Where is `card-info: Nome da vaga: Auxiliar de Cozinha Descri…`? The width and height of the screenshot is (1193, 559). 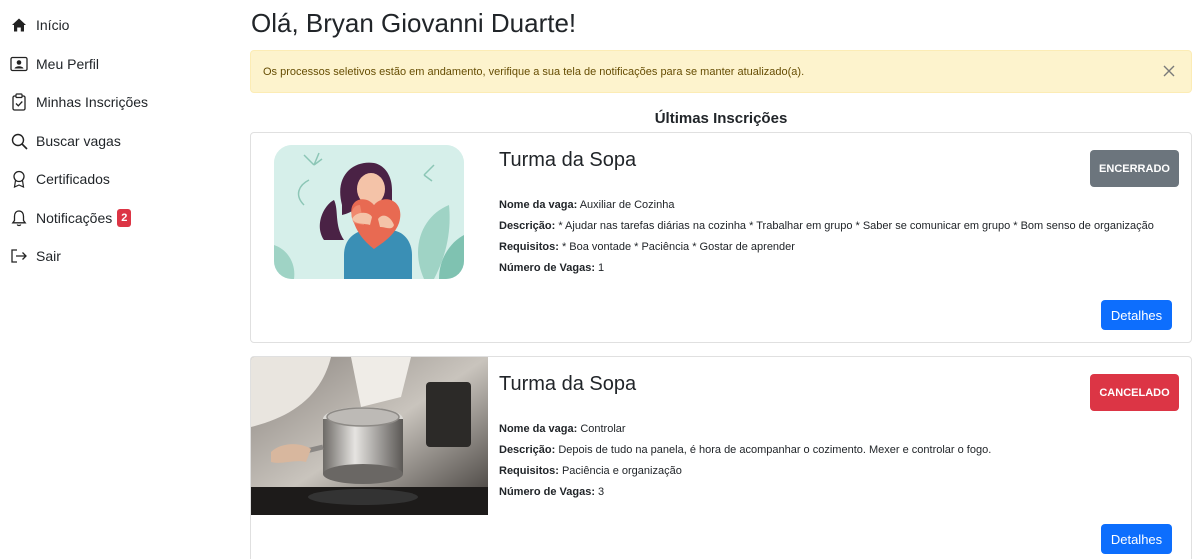
card-info: Nome da vaga: Auxiliar de Cozinha Descri… is located at coordinates (826, 237).